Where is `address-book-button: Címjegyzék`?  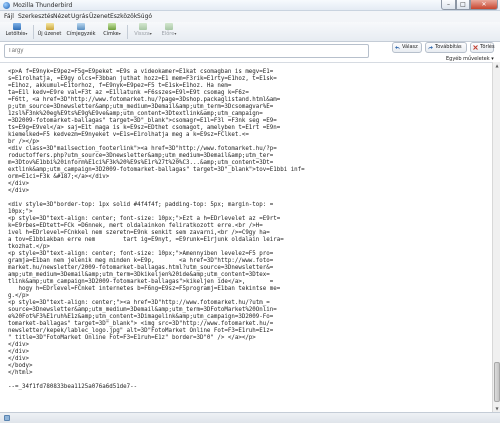
address-book-button: Címjegyzék is located at coordinates (81, 32).